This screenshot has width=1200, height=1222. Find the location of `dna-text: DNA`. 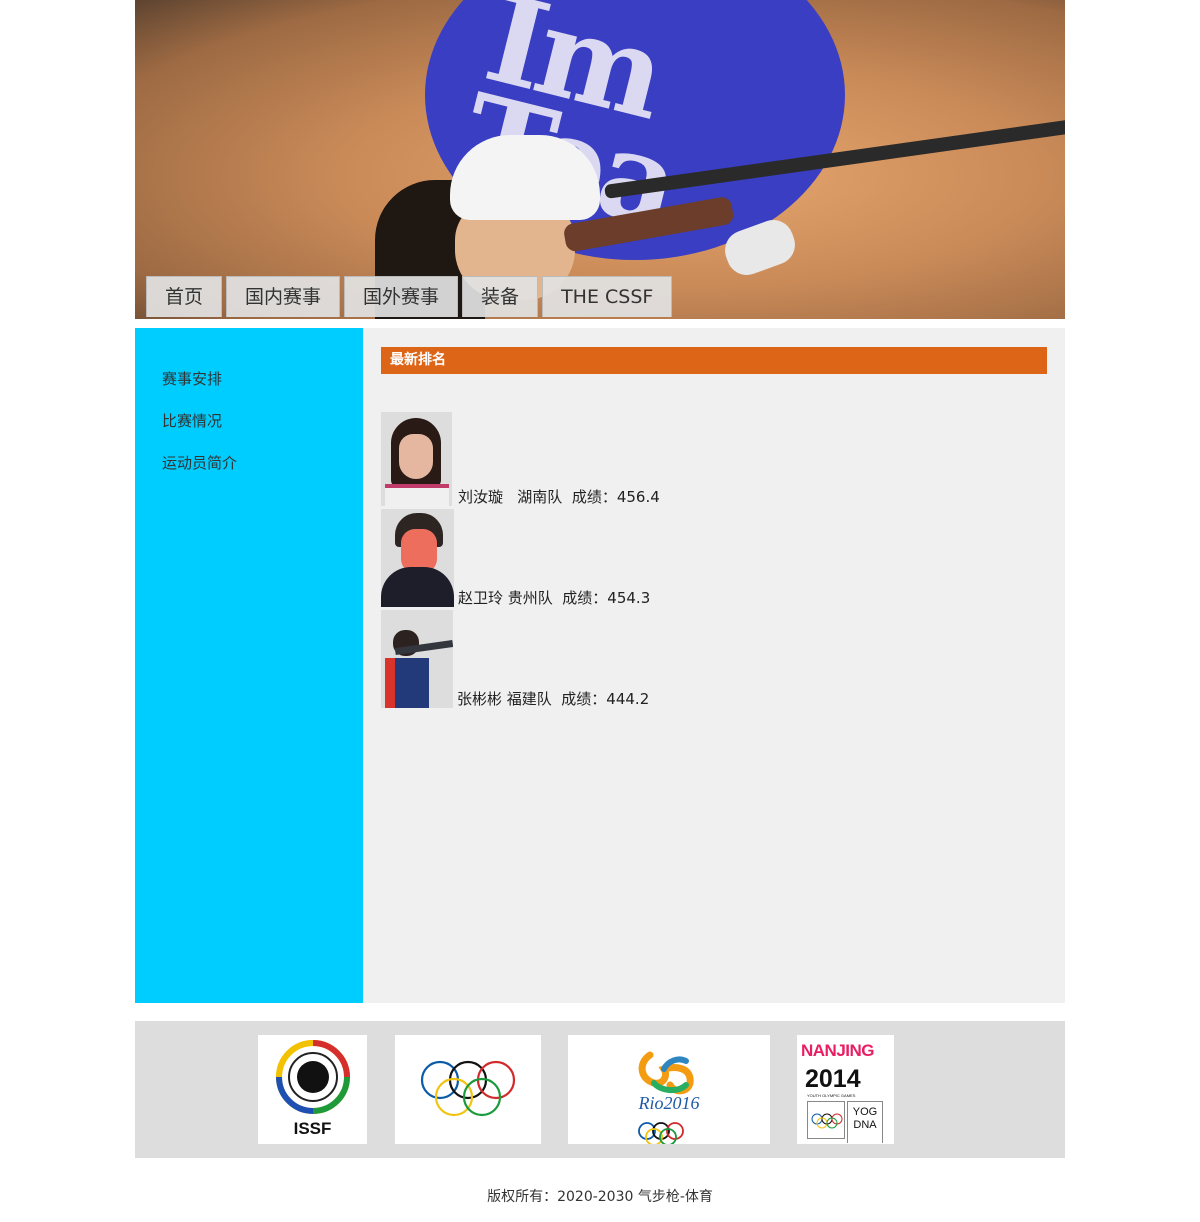

dna-text: DNA is located at coordinates (865, 1125).